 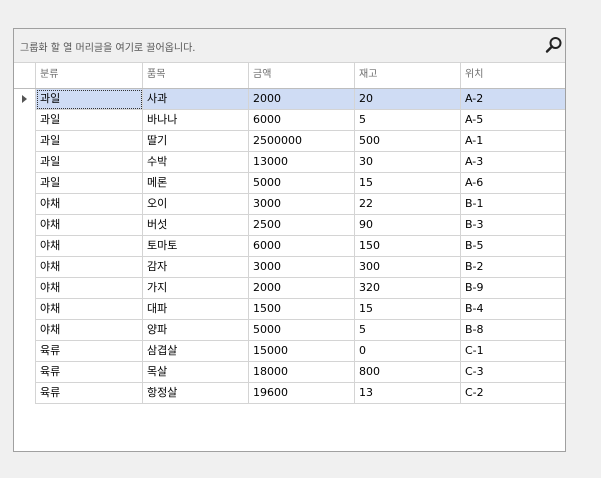 I want to click on table-row: 야채 대파 1500 15 B-4, so click(x=289, y=309).